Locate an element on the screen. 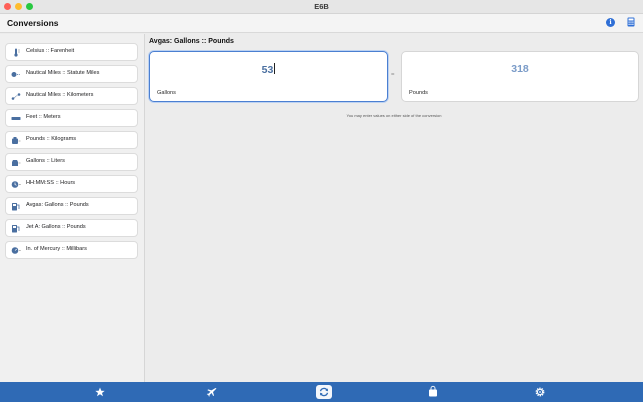 Image resolution: width=643 pixels, height=402 pixels. star-icon is located at coordinates (100, 392).